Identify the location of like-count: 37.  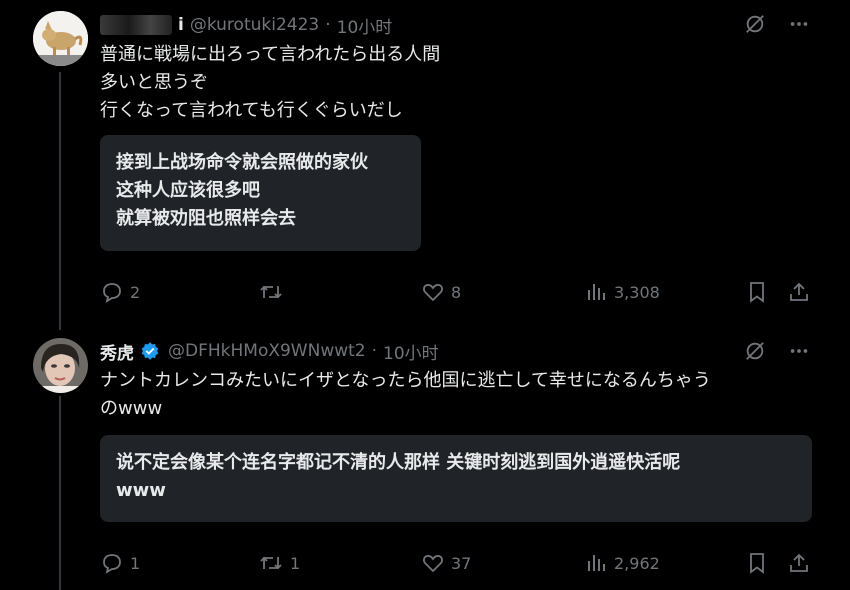
(461, 563).